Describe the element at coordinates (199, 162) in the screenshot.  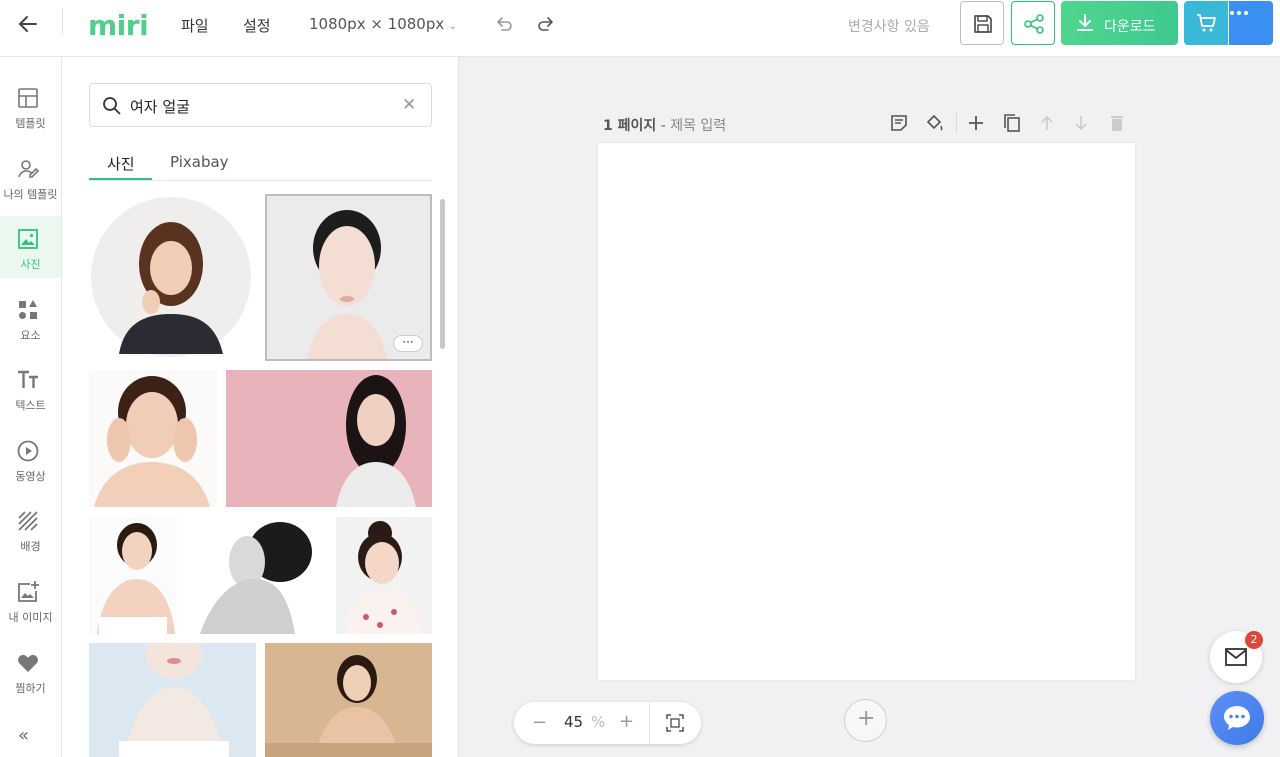
I see `tab-pixabay: Pixabay` at that location.